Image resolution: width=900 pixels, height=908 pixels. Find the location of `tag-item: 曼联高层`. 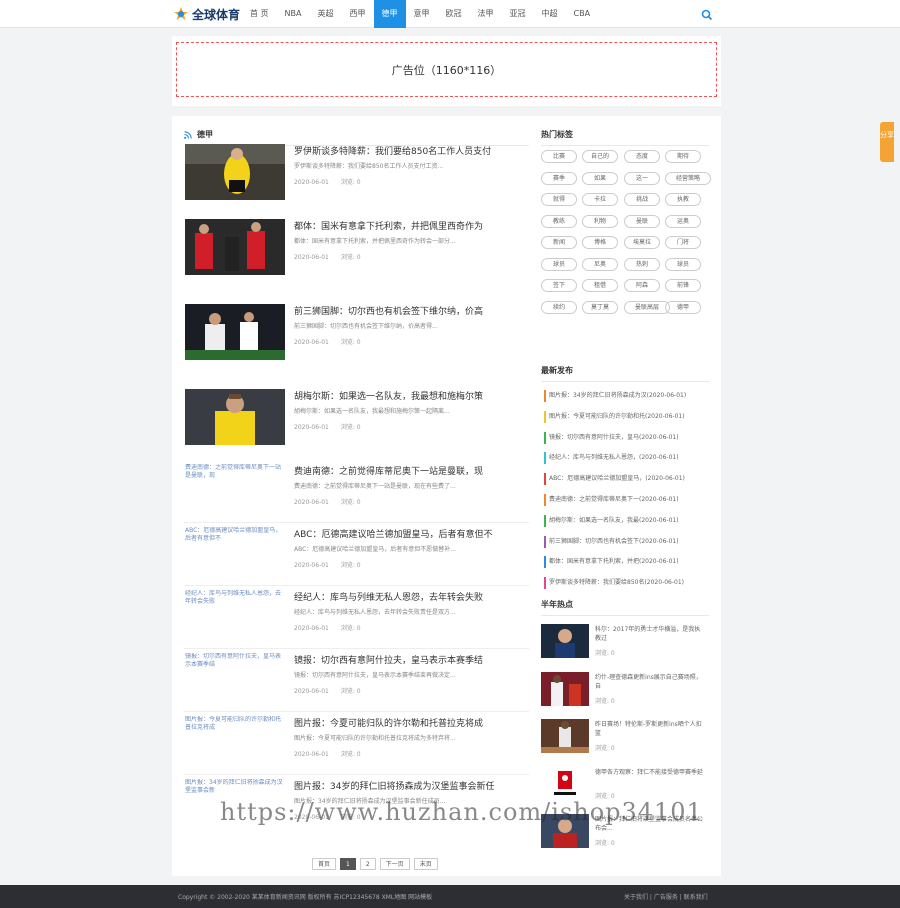

tag-item: 曼联高层 is located at coordinates (647, 307).